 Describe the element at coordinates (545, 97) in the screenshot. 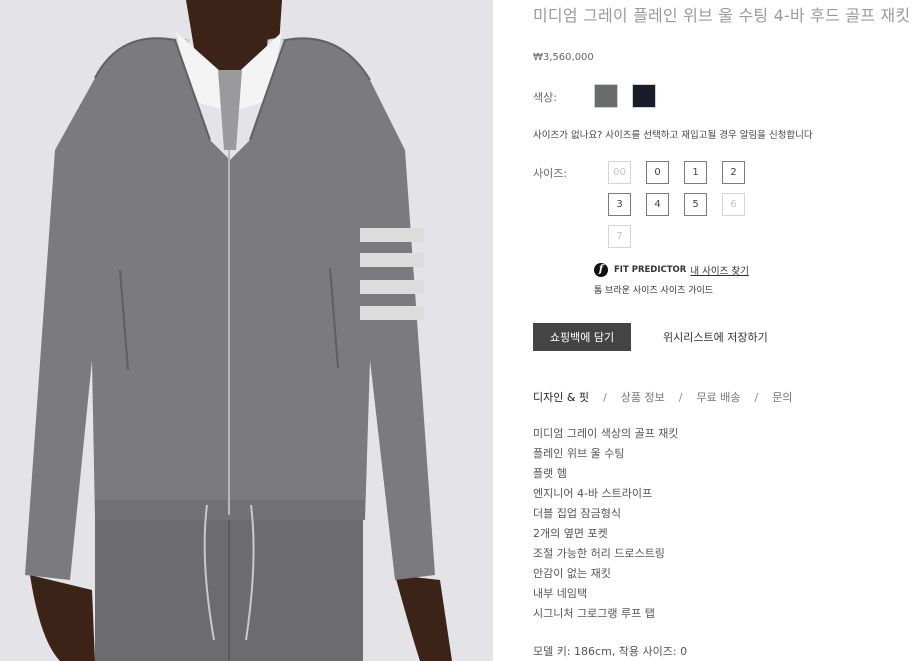

I see `color-label: 색상:` at that location.